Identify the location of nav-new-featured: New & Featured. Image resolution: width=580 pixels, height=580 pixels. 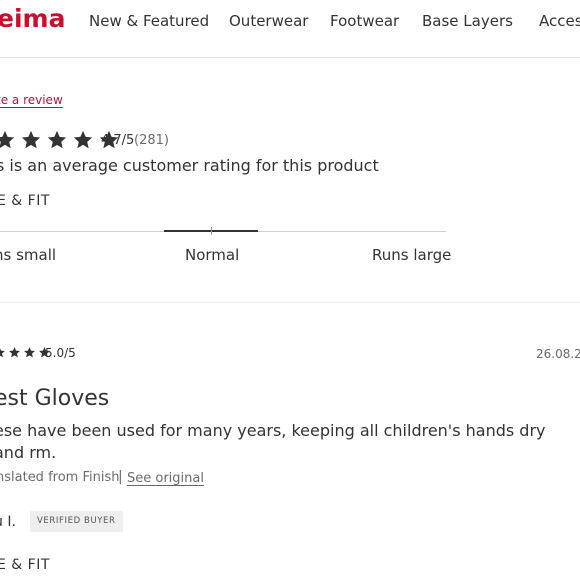
(149, 21).